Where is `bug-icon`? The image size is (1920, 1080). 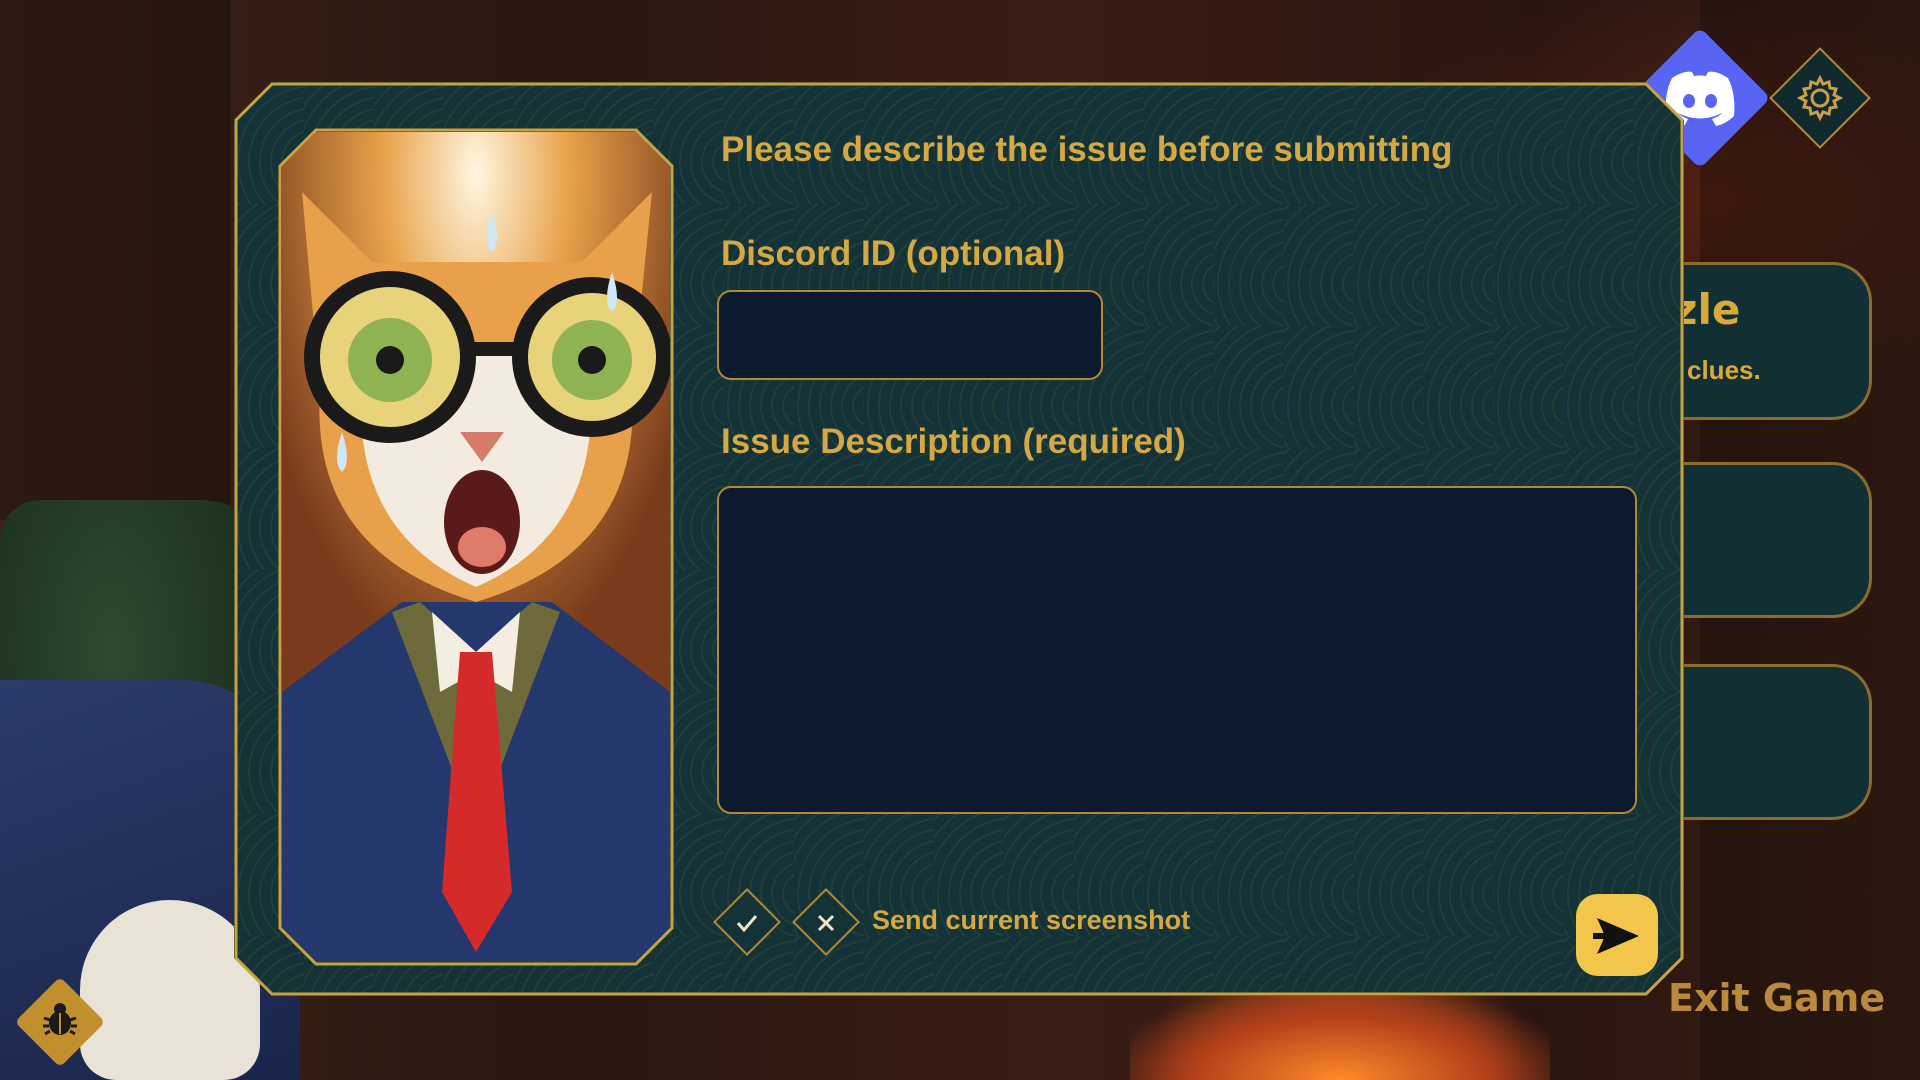
bug-icon is located at coordinates (60, 1019).